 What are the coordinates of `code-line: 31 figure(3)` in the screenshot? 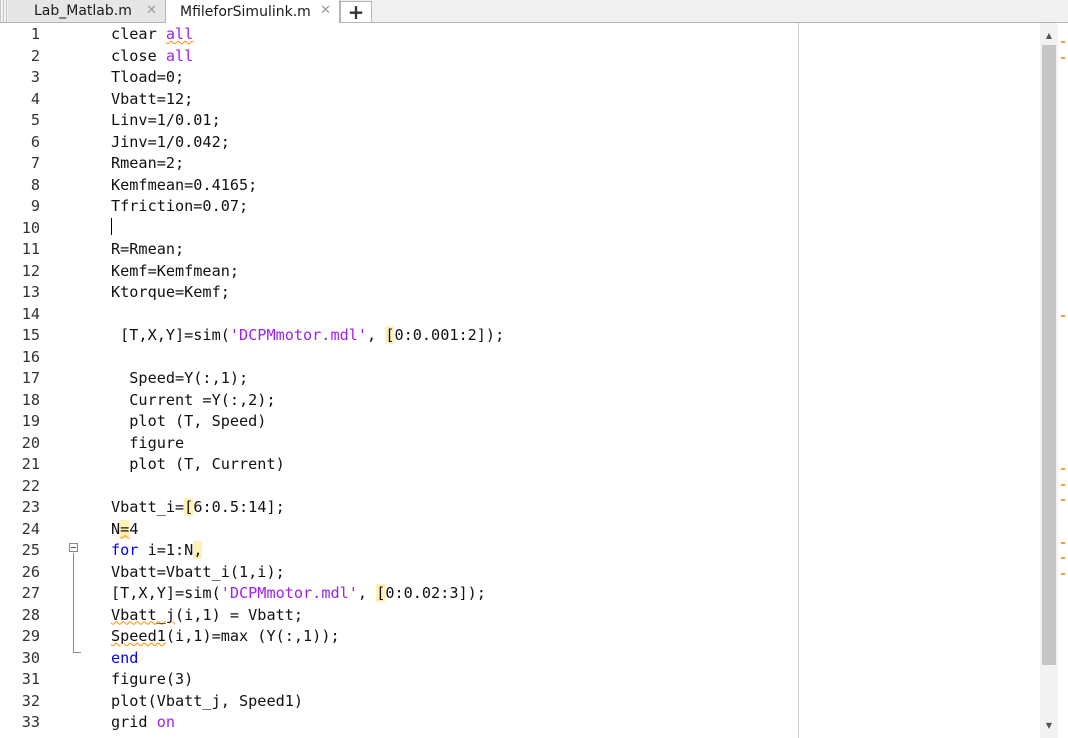 It's located at (520, 680).